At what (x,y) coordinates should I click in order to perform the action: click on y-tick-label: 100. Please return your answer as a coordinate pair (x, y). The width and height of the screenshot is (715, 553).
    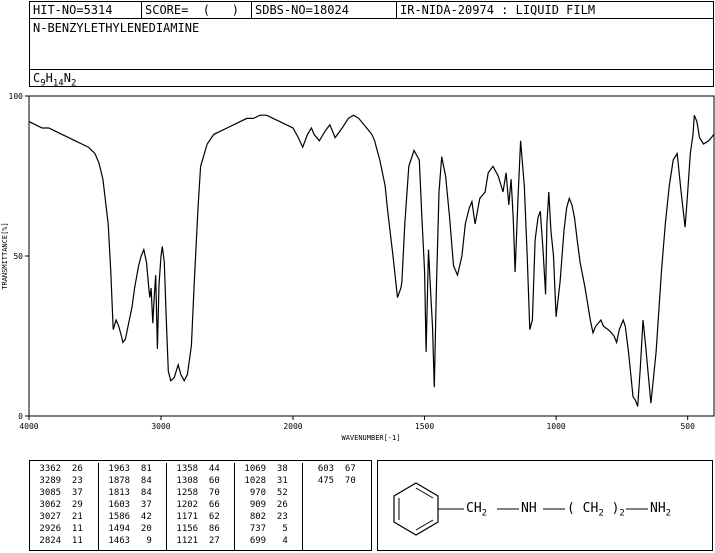
    Looking at the image, I should click on (16, 96).